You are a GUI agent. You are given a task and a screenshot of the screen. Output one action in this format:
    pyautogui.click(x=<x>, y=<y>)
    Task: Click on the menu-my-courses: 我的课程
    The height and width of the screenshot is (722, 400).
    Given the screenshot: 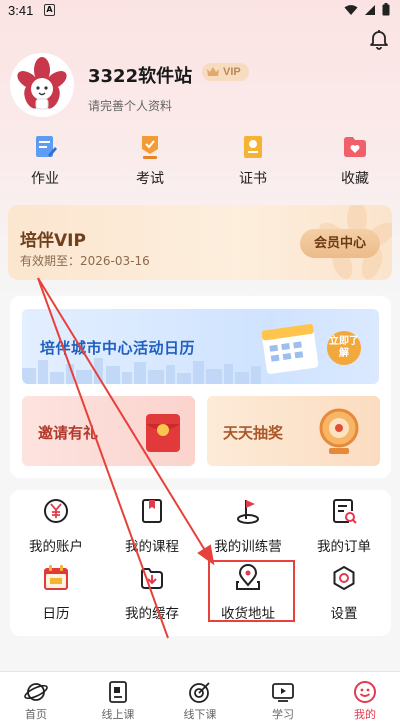 What is the action you would take?
    pyautogui.click(x=152, y=526)
    